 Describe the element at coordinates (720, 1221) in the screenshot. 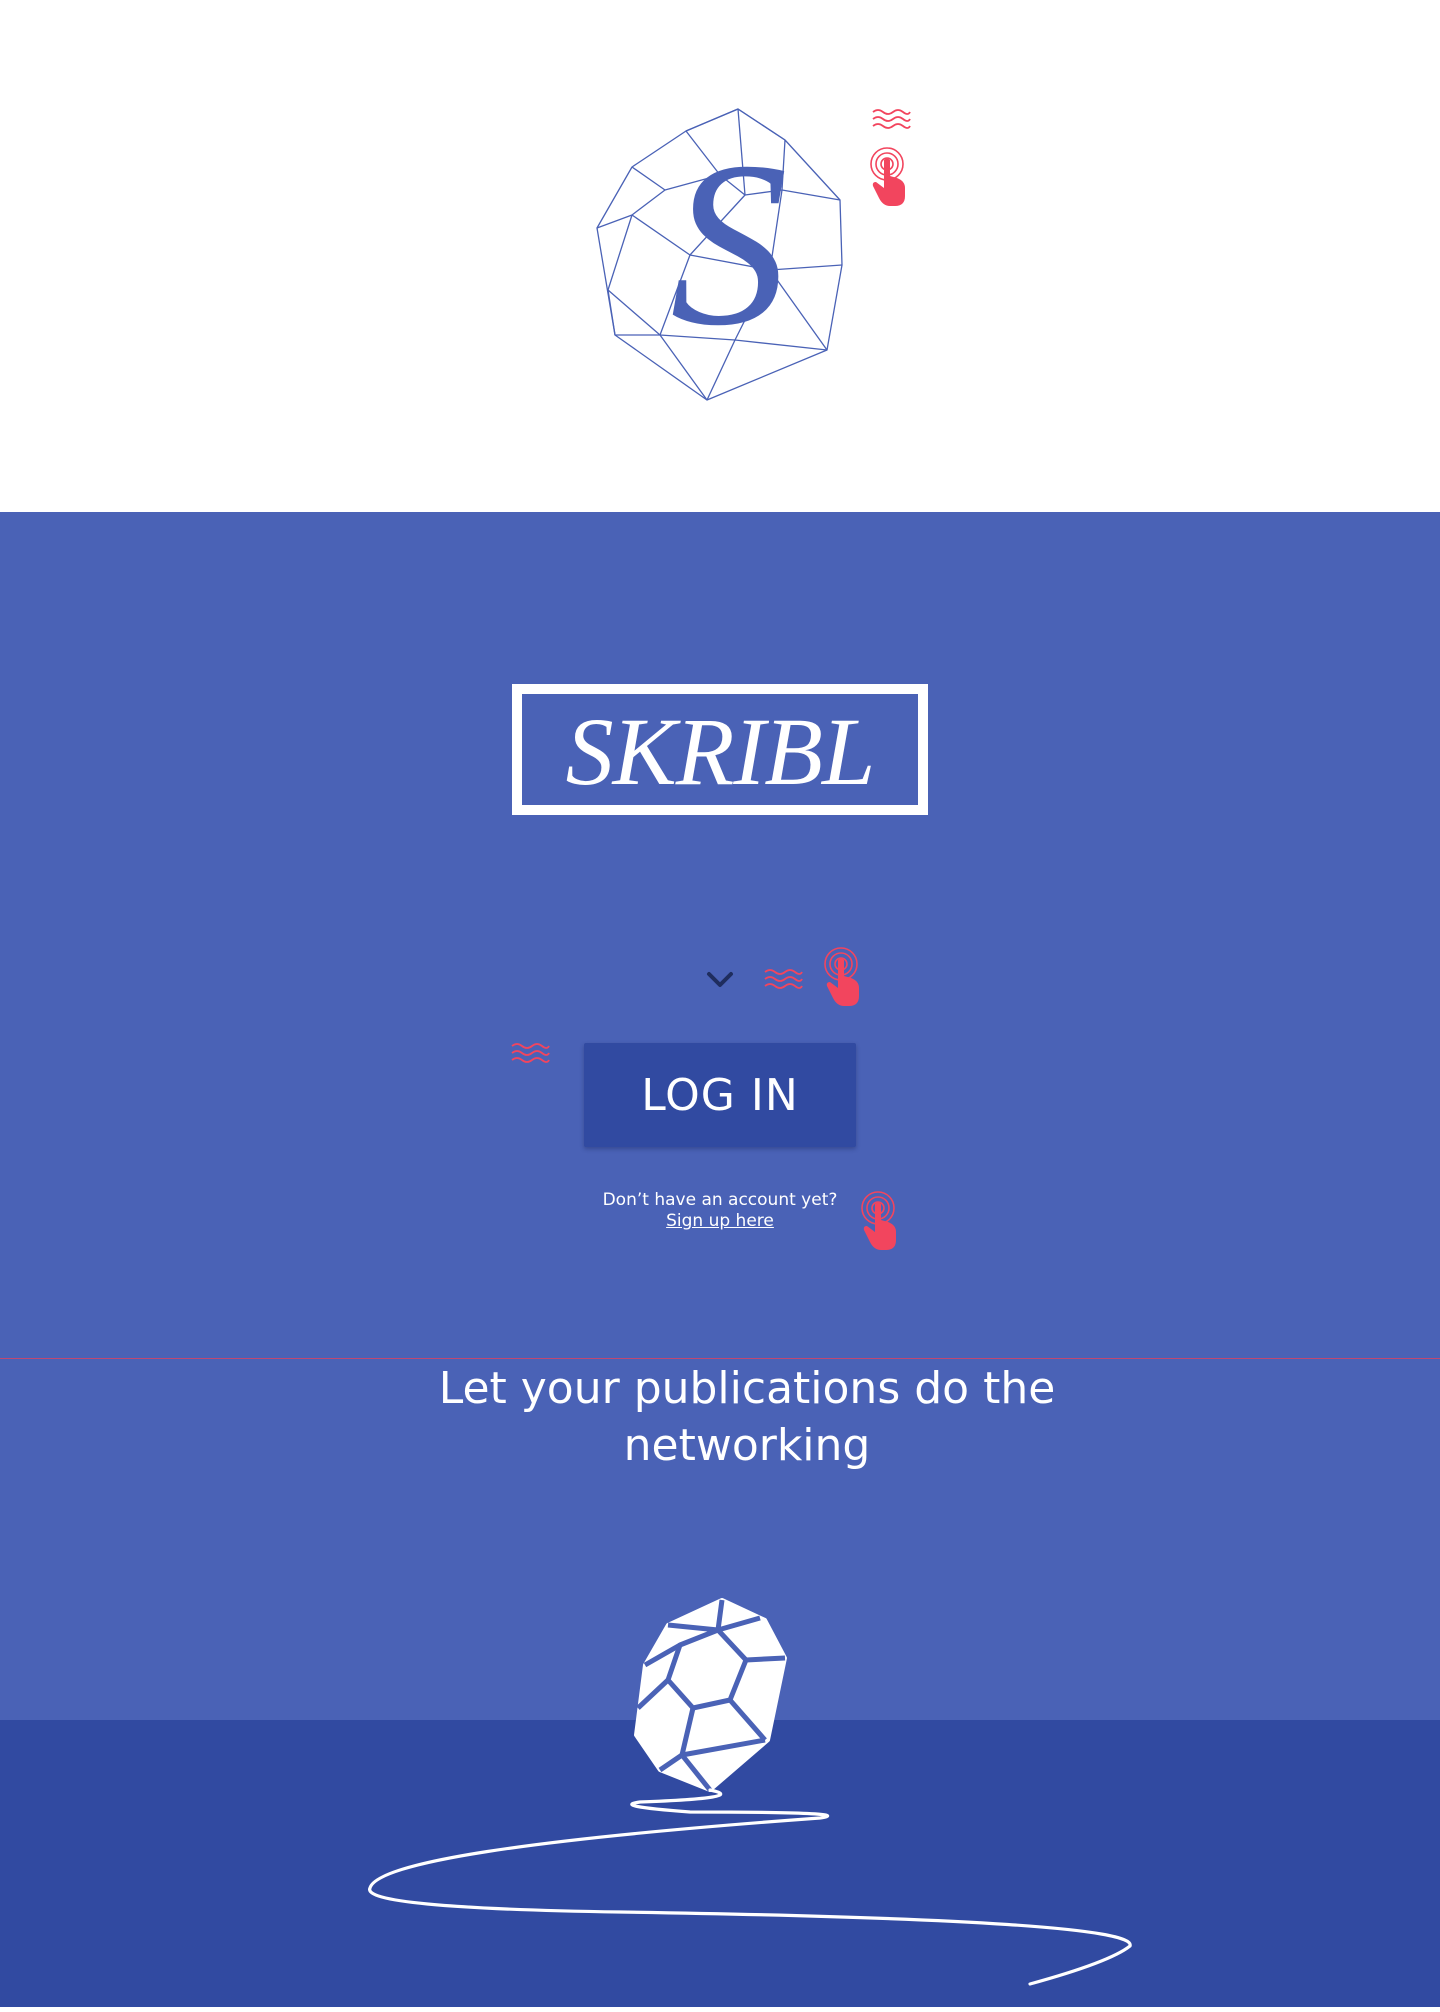

I see `signup-link: Sign up here` at that location.